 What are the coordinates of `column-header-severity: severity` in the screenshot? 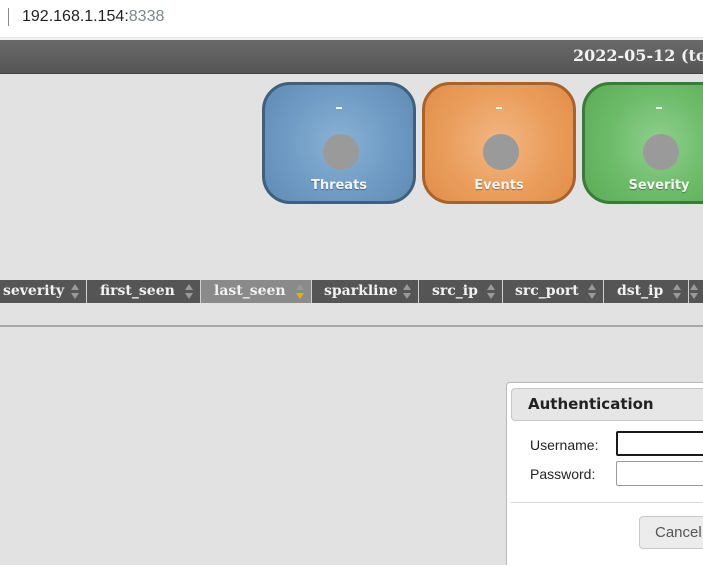 It's located at (43, 291).